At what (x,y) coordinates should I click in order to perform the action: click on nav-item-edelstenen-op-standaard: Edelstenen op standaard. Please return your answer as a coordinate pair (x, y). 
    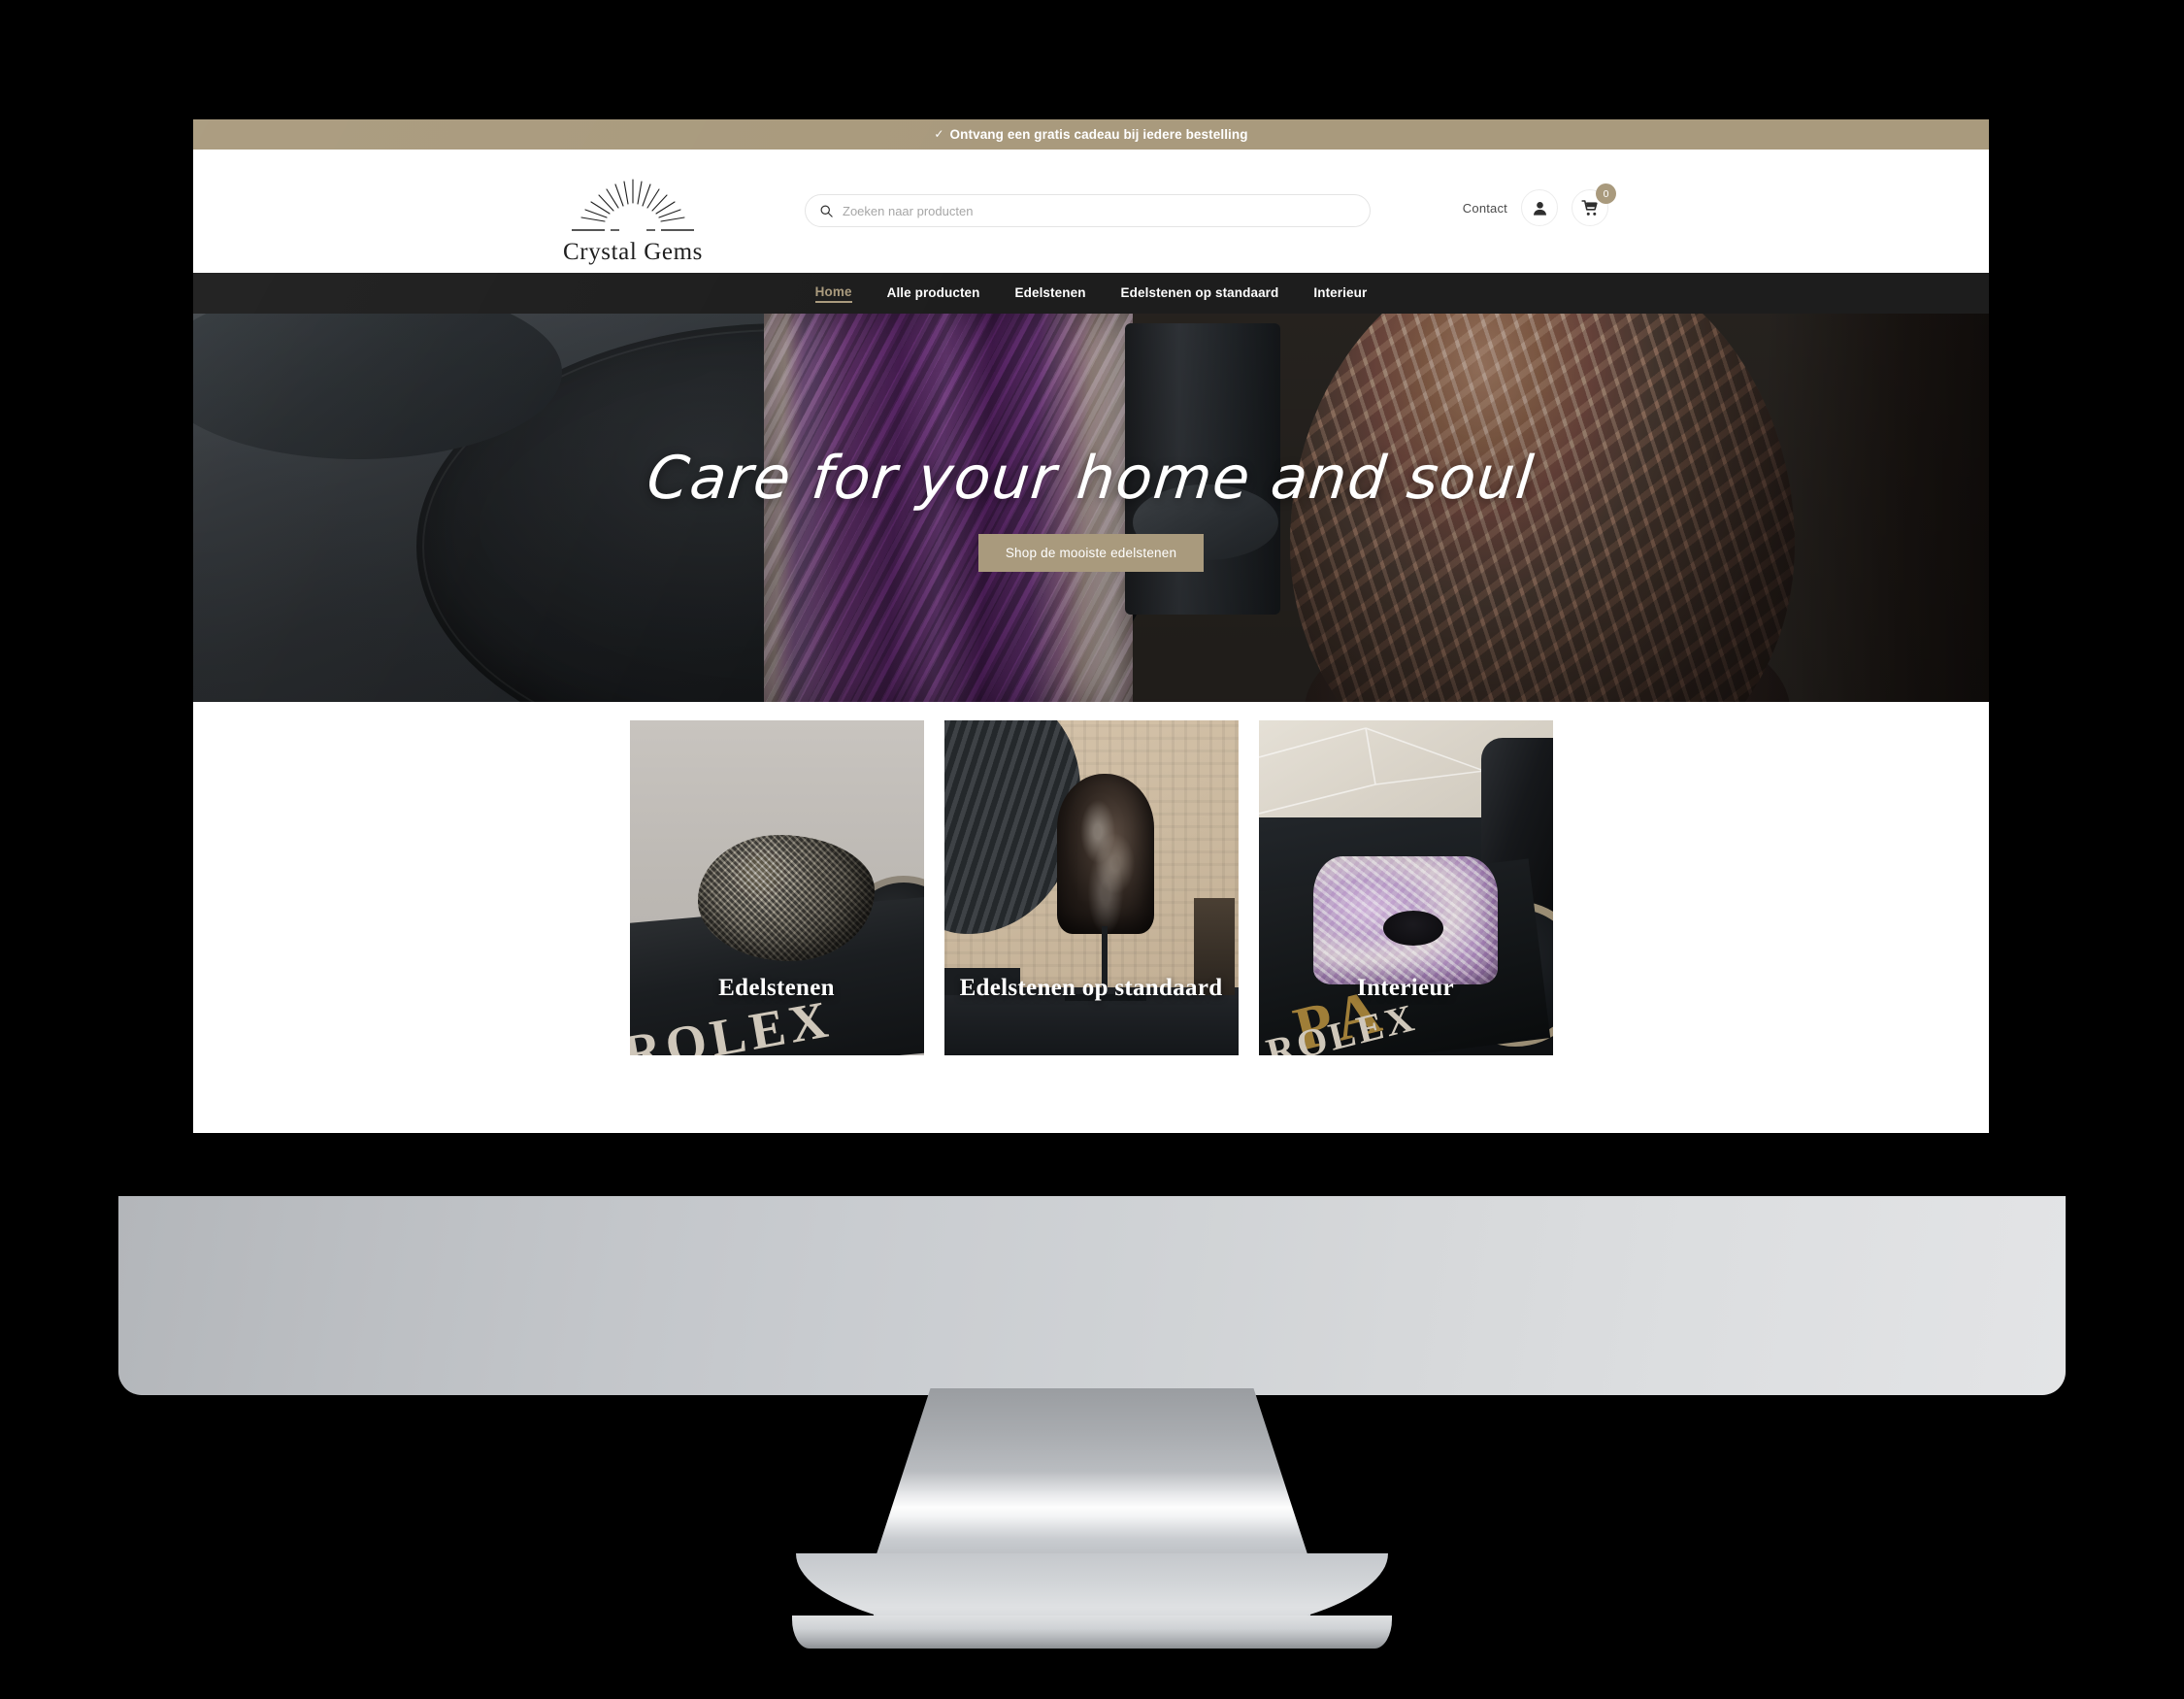
    Looking at the image, I should click on (1200, 293).